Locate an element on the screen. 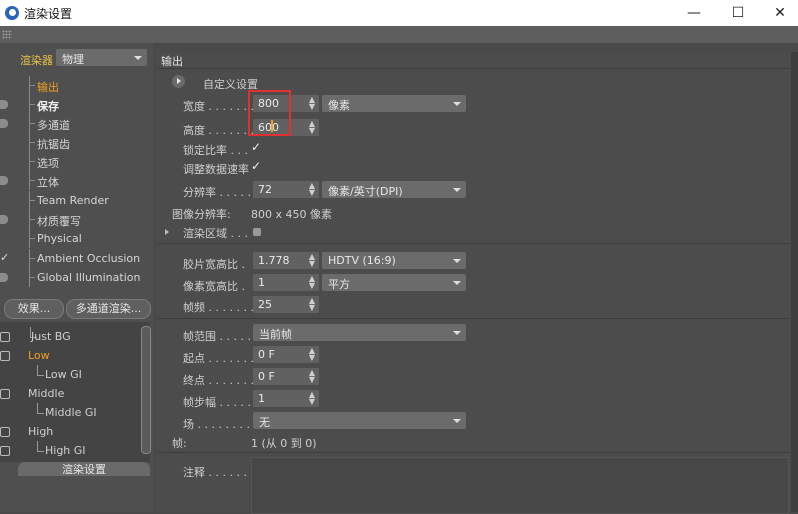 This screenshot has width=798, height=514. height-label: 高度 . . . . . . . is located at coordinates (218, 130).